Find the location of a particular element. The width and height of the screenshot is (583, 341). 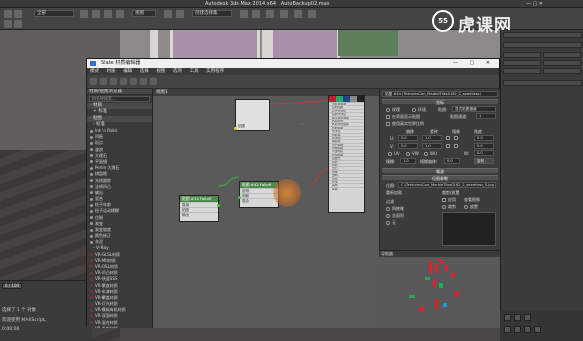

menu-edit: 编辑 is located at coordinates (127, 71).